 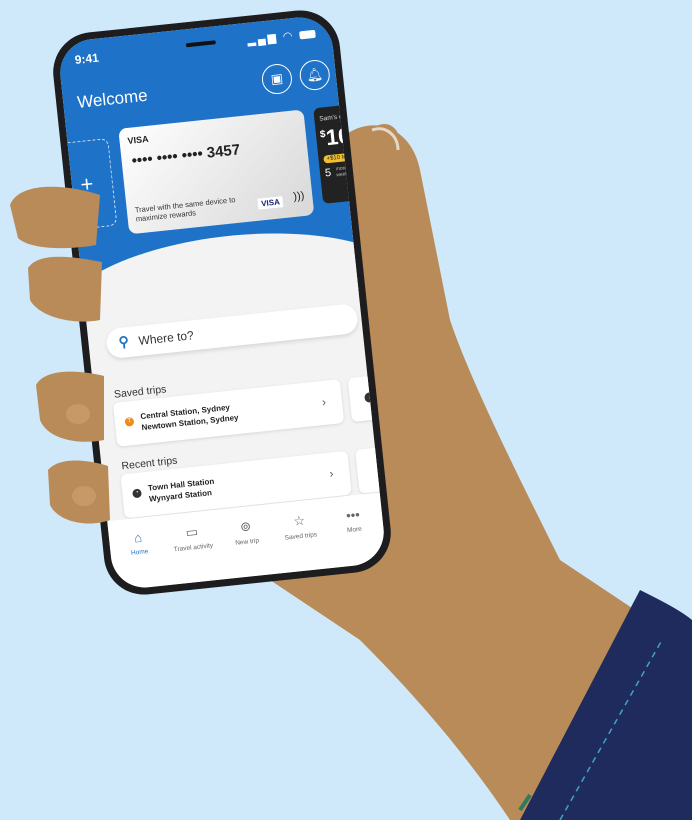 I want to click on fingers, so click(x=60, y=355).